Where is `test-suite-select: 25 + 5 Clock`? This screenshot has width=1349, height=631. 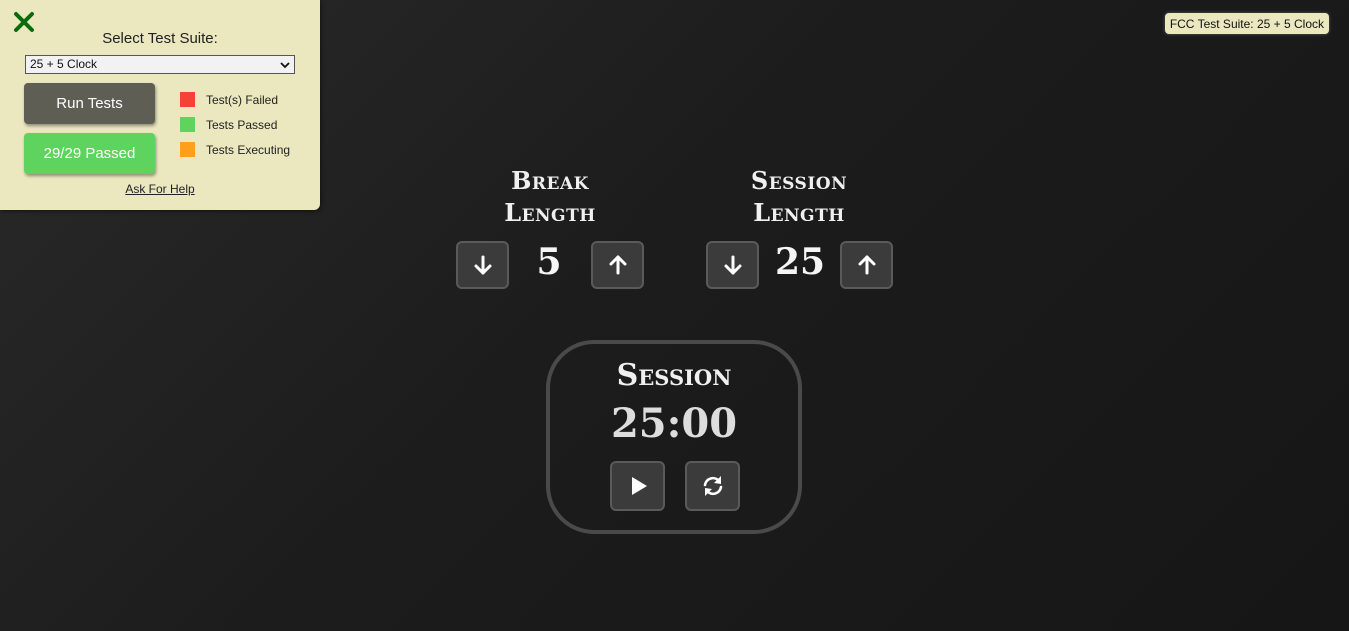
test-suite-select: 25 + 5 Clock is located at coordinates (160, 64).